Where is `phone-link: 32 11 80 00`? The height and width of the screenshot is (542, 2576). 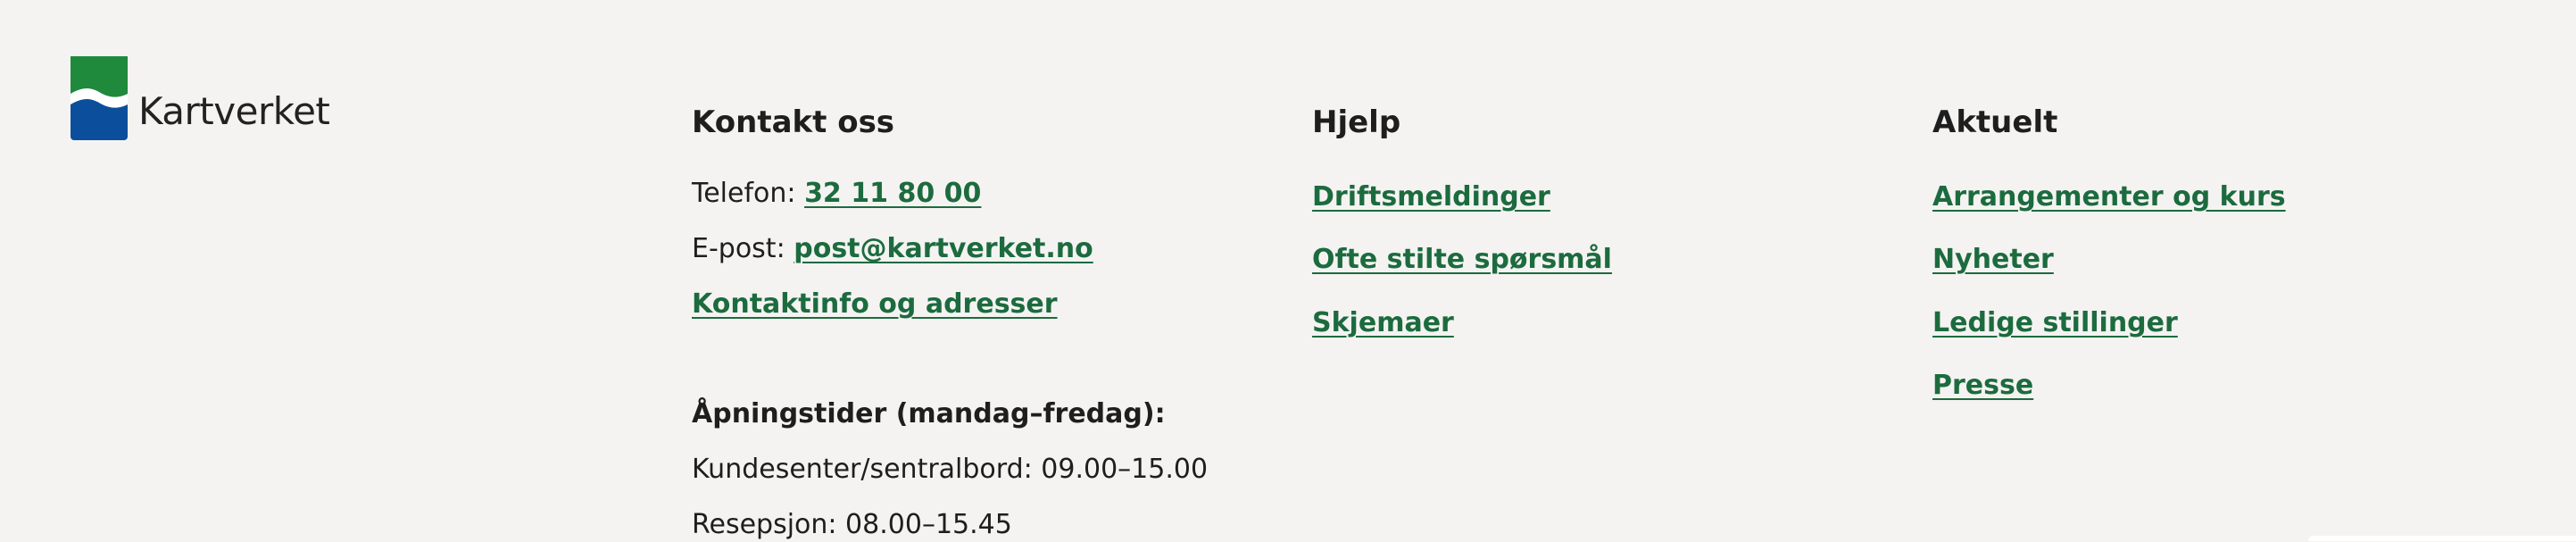
phone-link: 32 11 80 00 is located at coordinates (892, 194).